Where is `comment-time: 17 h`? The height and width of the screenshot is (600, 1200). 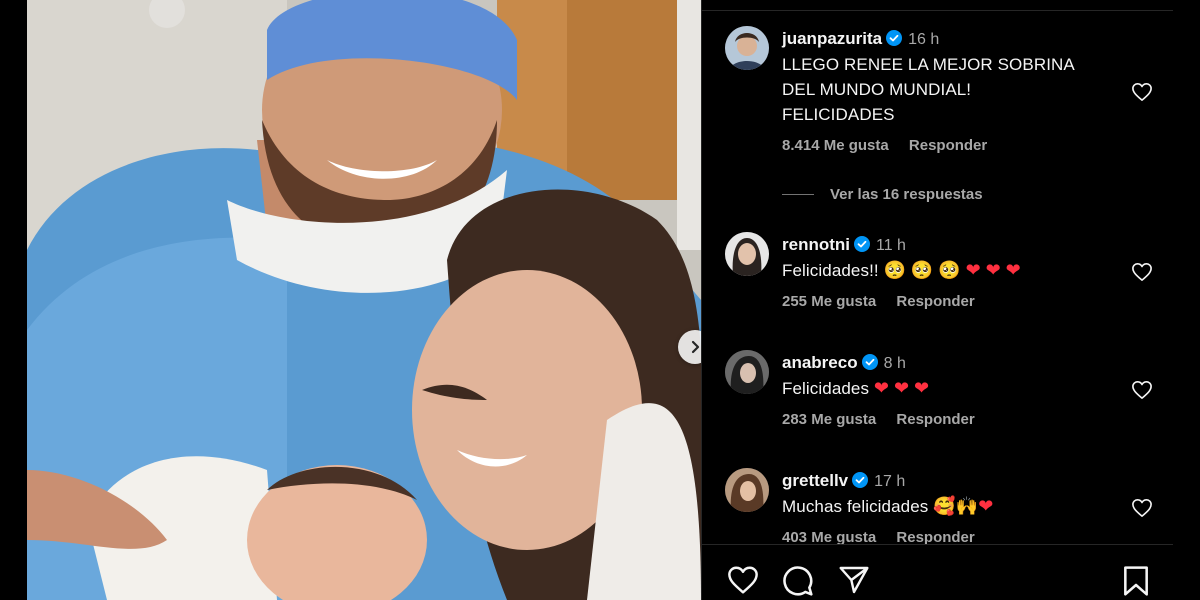
comment-time: 17 h is located at coordinates (889, 481).